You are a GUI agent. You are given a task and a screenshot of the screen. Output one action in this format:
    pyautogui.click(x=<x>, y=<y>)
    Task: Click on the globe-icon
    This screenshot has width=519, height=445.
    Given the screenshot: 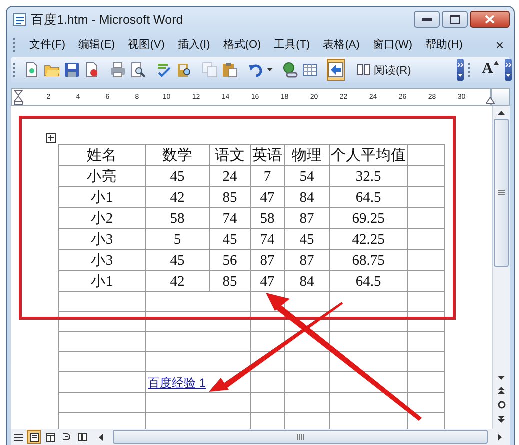 What is the action you would take?
    pyautogui.click(x=290, y=70)
    